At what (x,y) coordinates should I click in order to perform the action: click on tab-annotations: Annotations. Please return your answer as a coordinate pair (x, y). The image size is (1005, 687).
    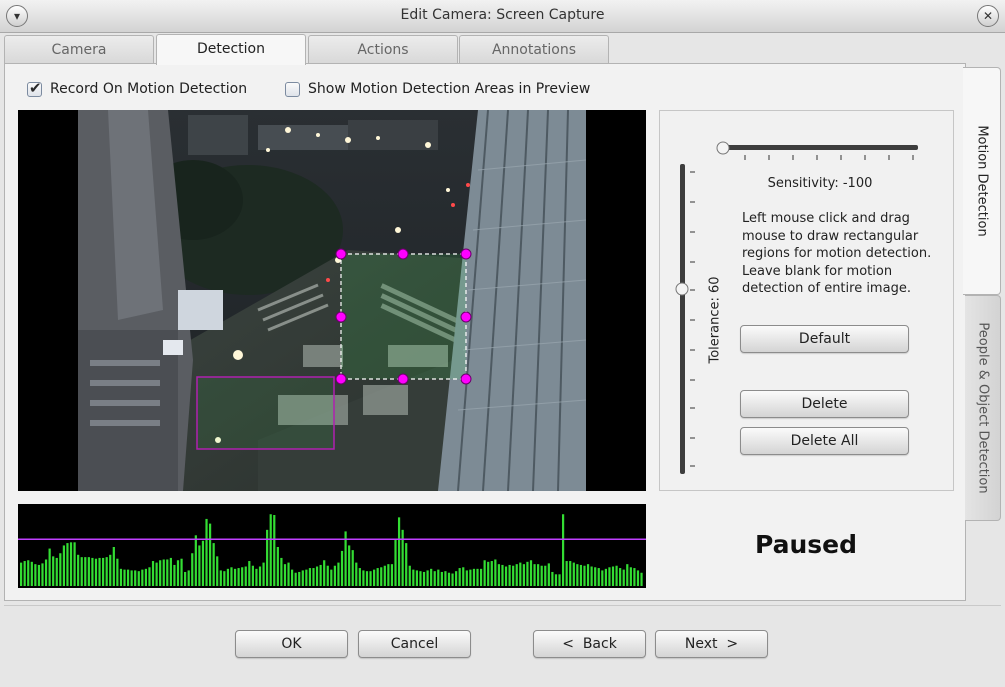
    Looking at the image, I should click on (534, 49).